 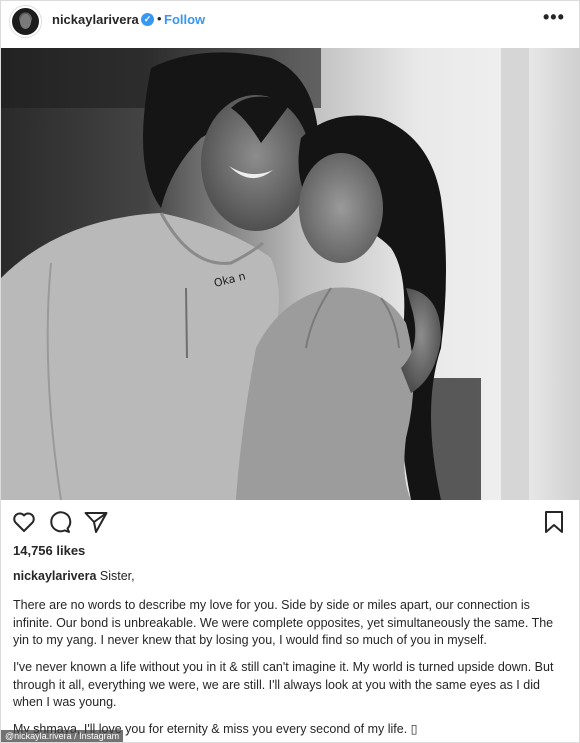 I want to click on caption-lead-text: Sister,, so click(x=117, y=576).